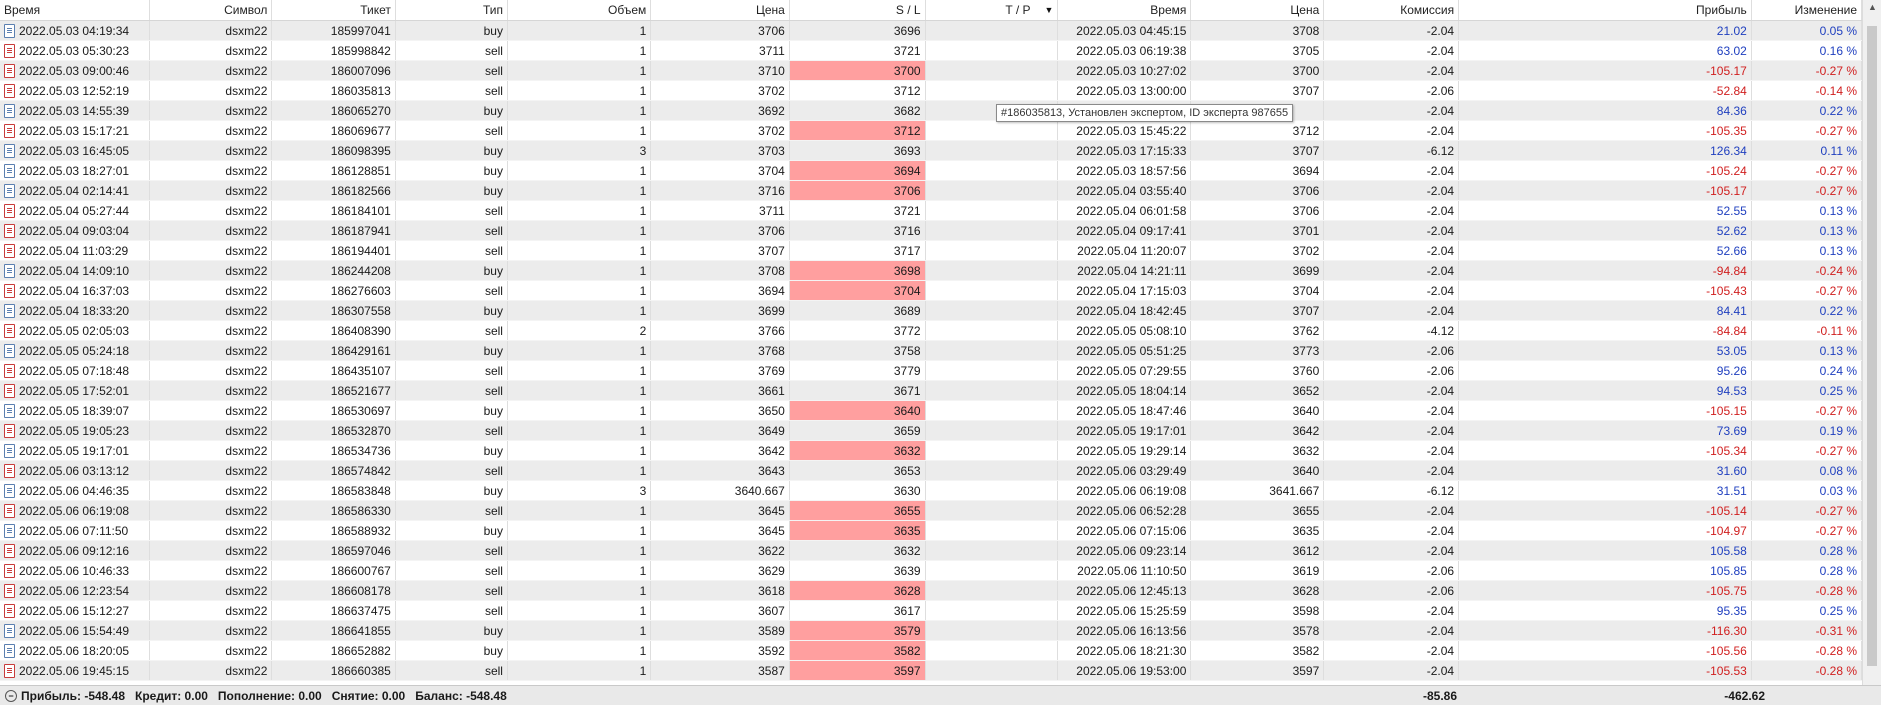  I want to click on cell-close-time: 2022.05.06 06:52:28, so click(1125, 510).